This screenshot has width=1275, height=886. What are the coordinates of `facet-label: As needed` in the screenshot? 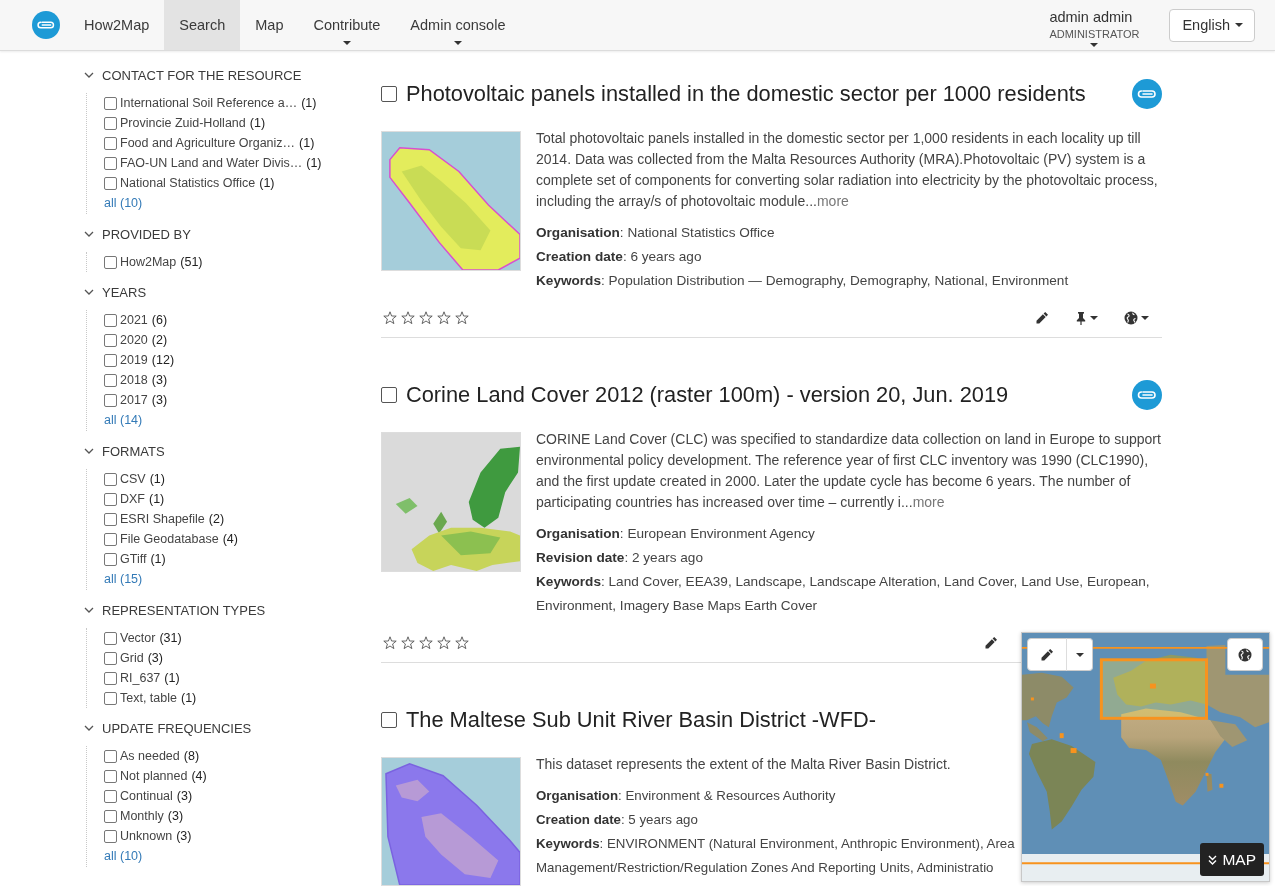 It's located at (150, 756).